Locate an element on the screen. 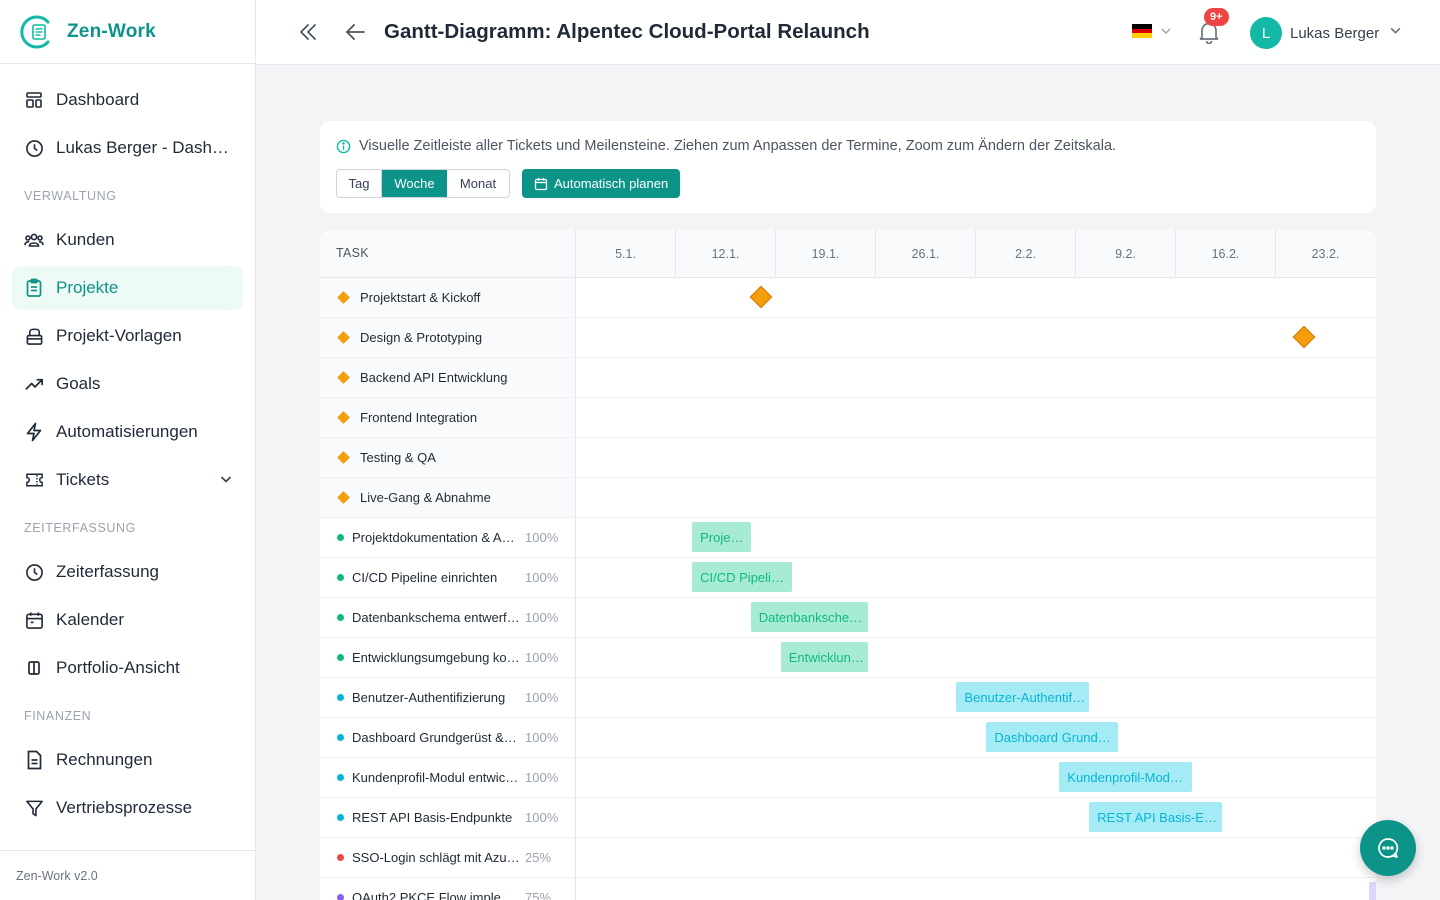 This screenshot has width=1440, height=900. sidebar-item-zeiterfassung: Zeiterfassung is located at coordinates (127, 572).